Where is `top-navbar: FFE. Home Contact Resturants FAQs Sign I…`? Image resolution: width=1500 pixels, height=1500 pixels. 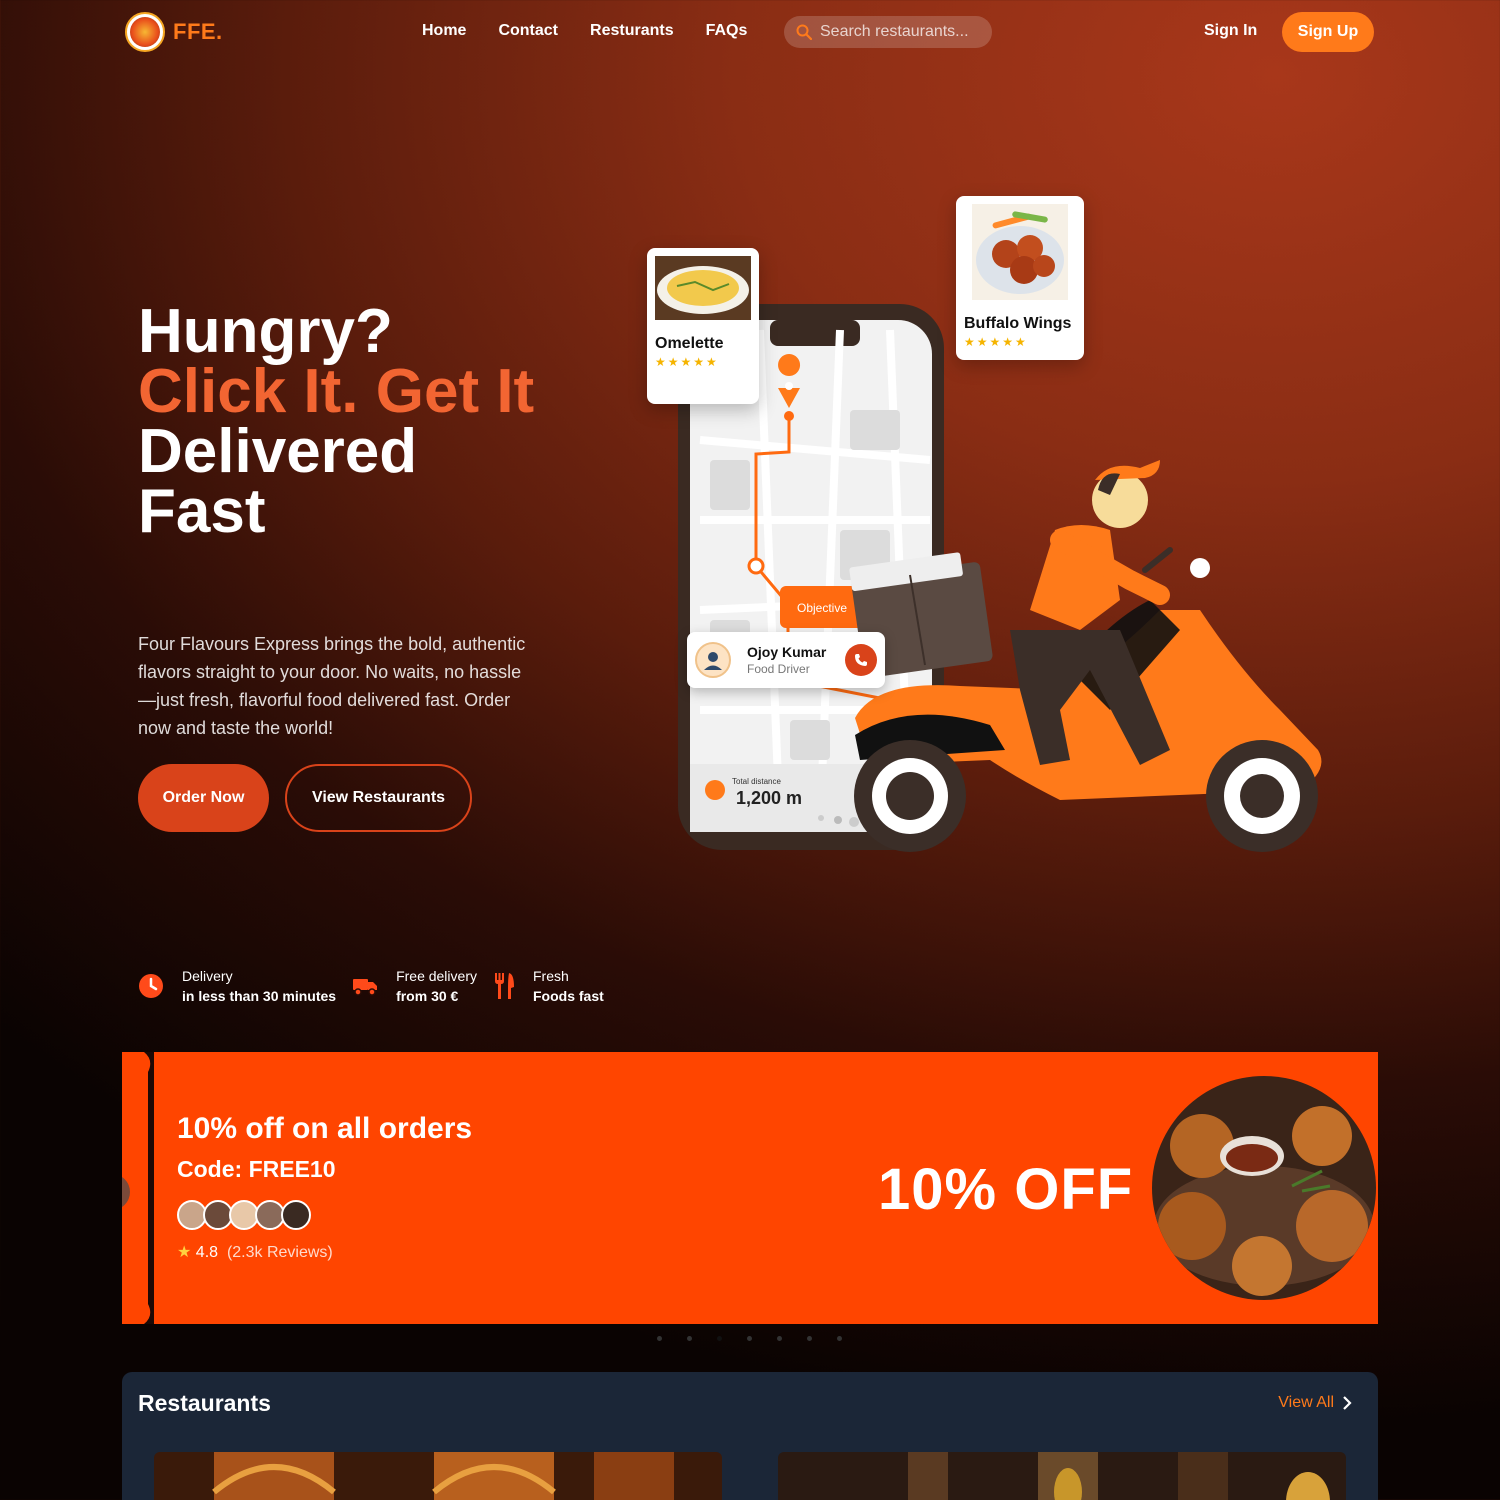
top-navbar: FFE. Home Contact Resturants FAQs Sign I… is located at coordinates (750, 32).